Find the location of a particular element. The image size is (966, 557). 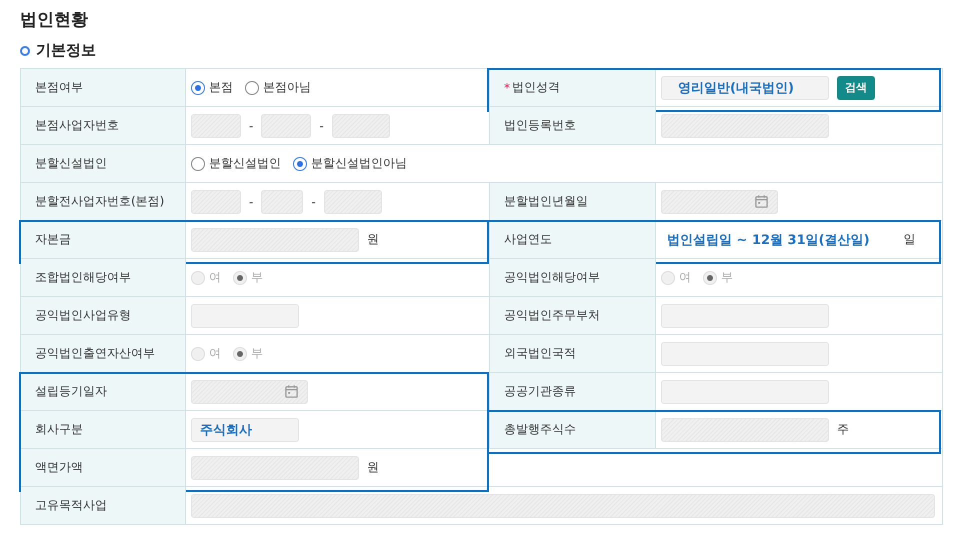

field-label: 분할법인년월일 is located at coordinates (572, 201).